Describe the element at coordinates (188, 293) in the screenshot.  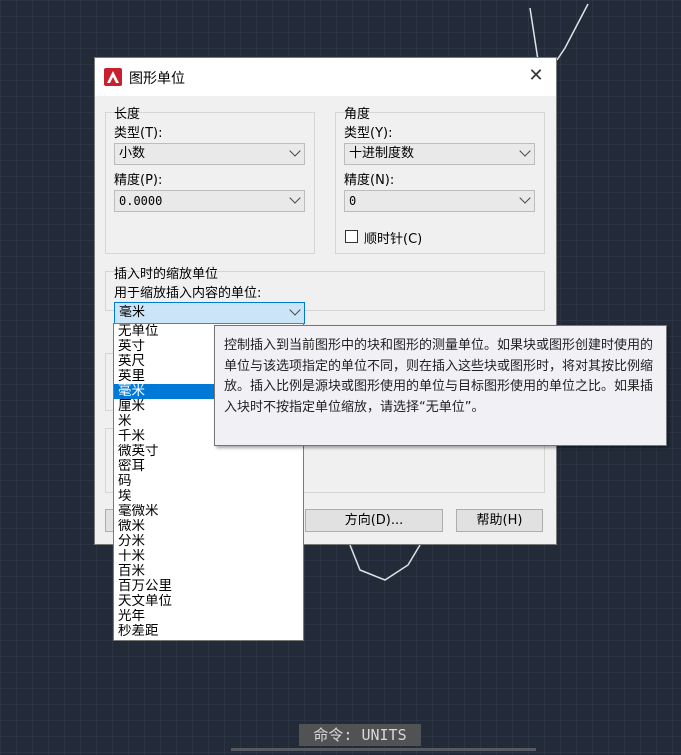
I see `insertion-units-label: 用于缩放插入内容的单位:` at that location.